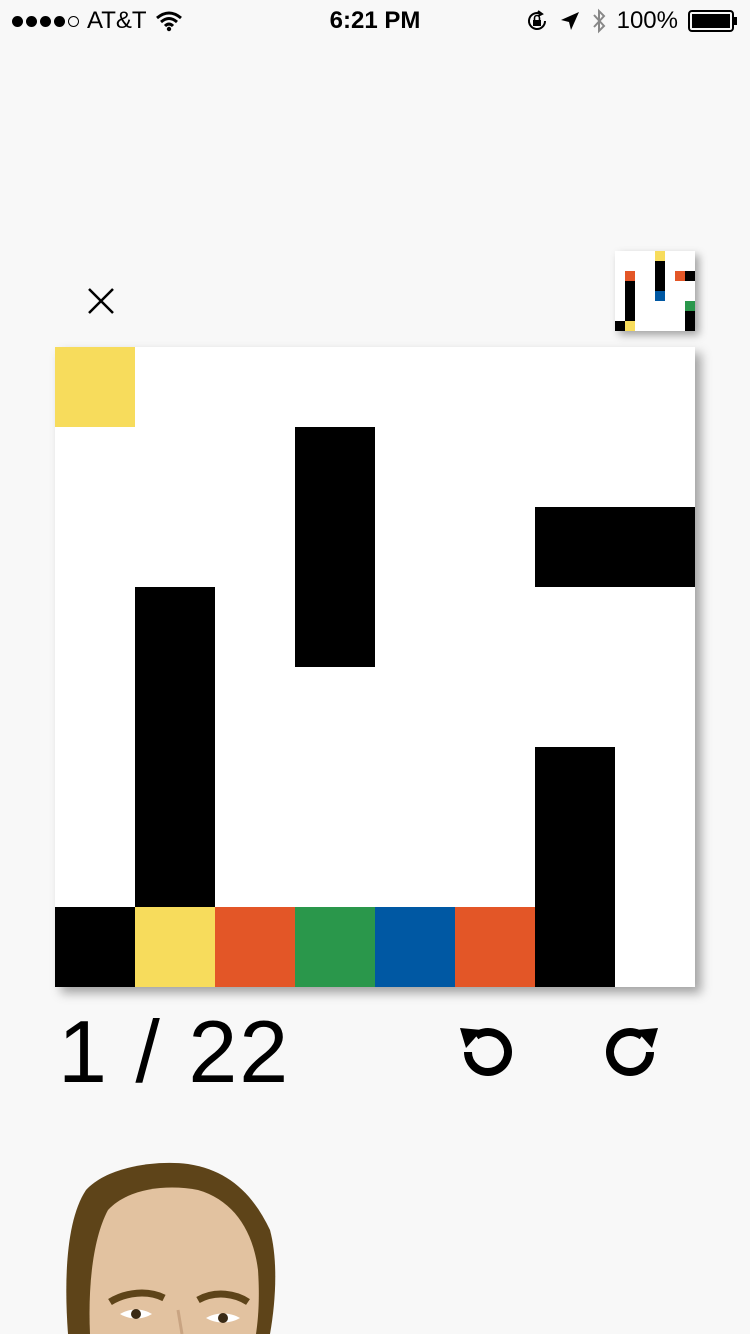 The height and width of the screenshot is (1334, 750). Describe the element at coordinates (239, 1051) in the screenshot. I see `level-total: 22` at that location.